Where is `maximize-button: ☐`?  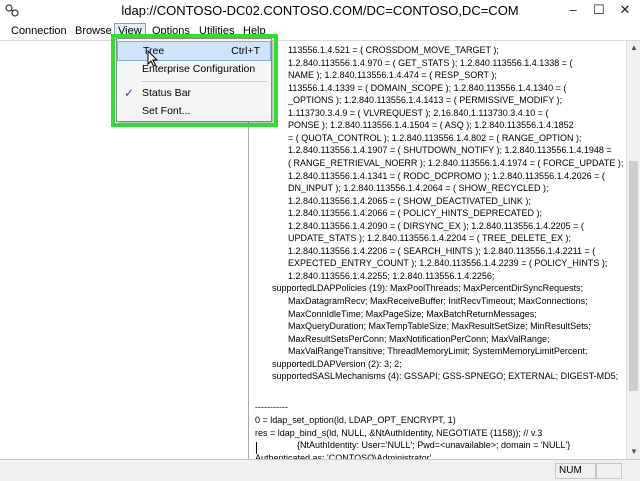 maximize-button: ☐ is located at coordinates (599, 10).